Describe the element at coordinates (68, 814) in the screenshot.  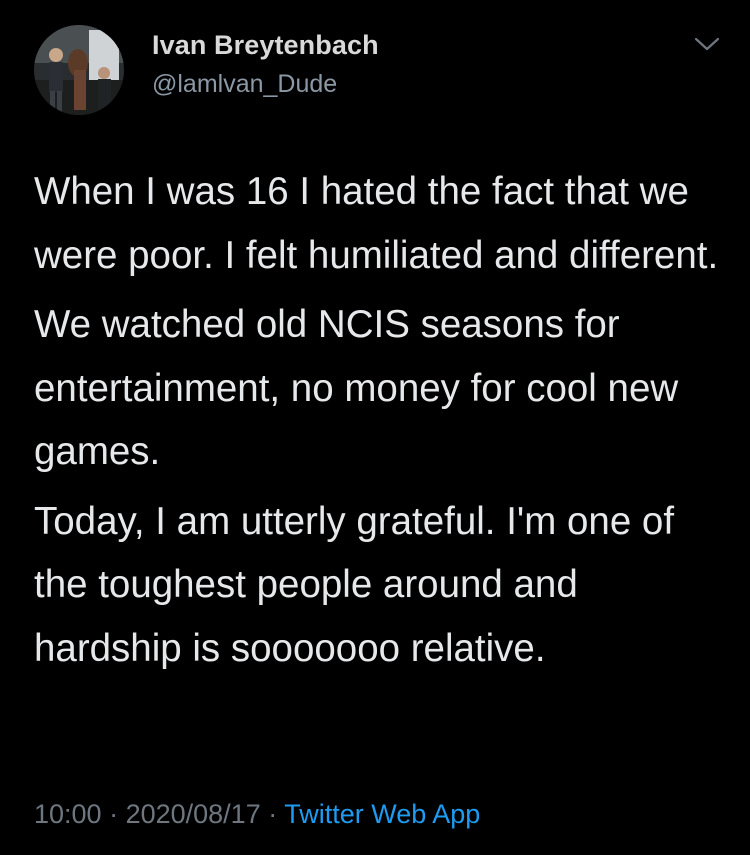
I see `tweet-time: 10:00` at that location.